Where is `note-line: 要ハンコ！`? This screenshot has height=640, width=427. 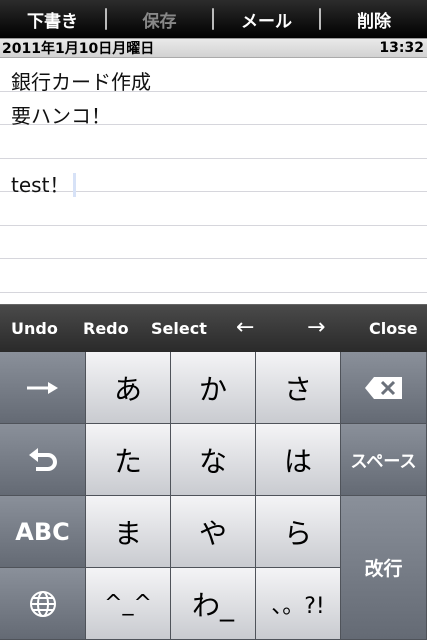
note-line: 要ハンコ！ is located at coordinates (213, 109).